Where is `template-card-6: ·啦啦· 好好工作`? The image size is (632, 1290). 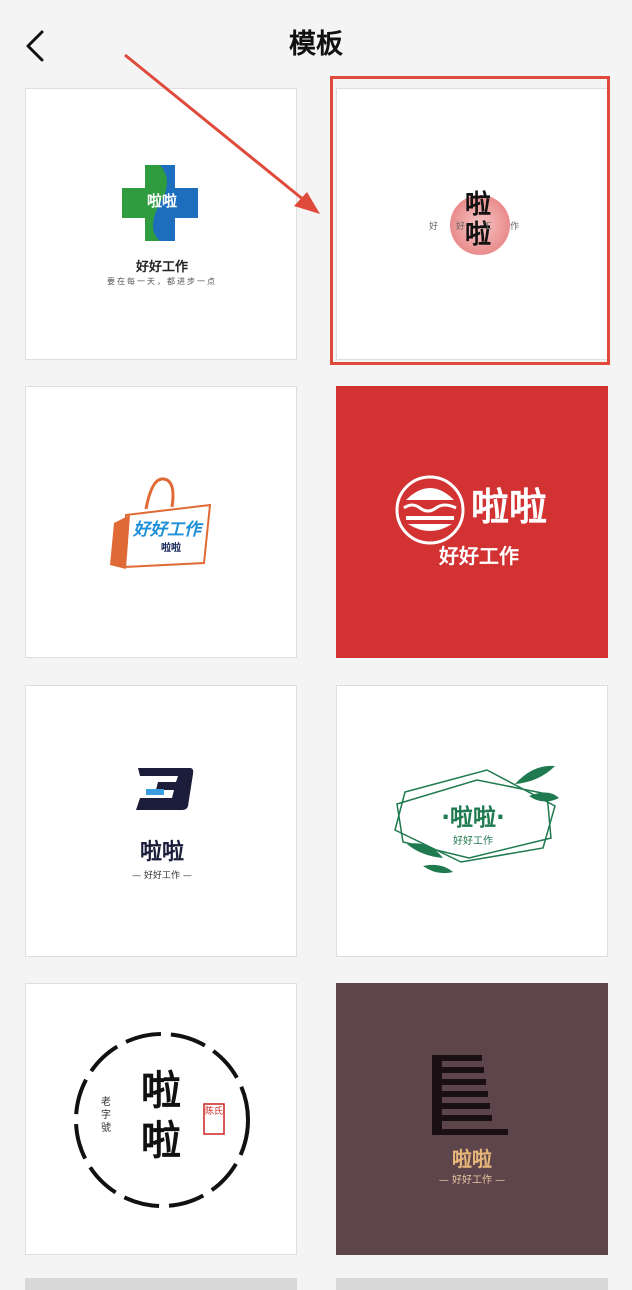 template-card-6: ·啦啦· 好好工作 is located at coordinates (472, 821).